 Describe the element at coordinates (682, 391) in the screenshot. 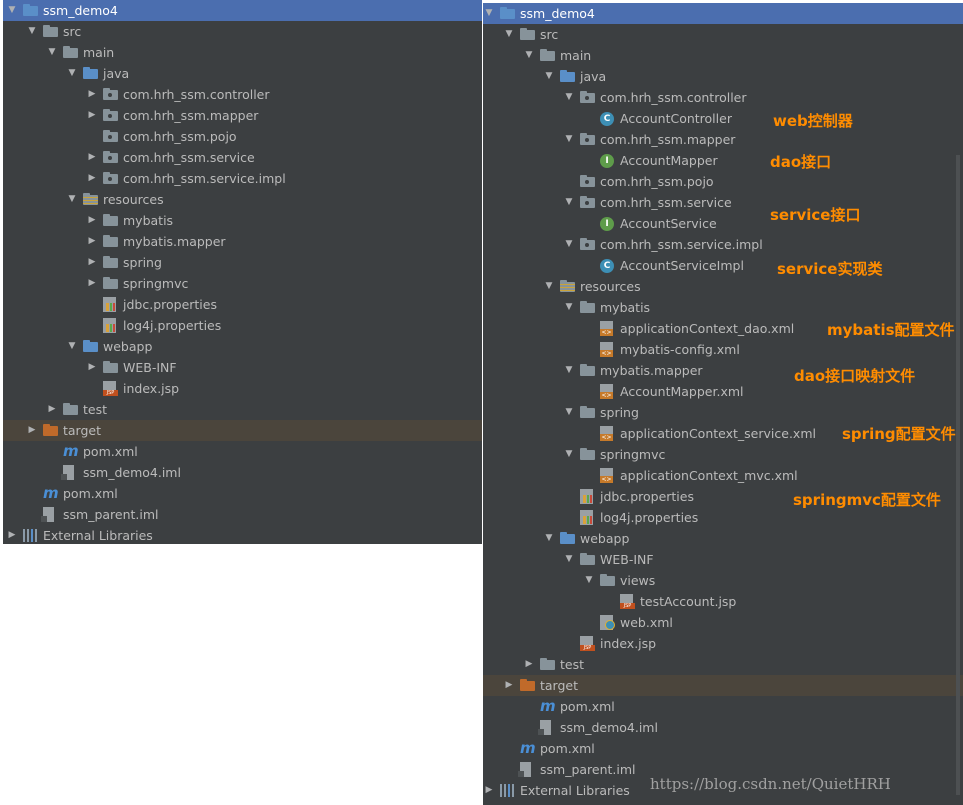

I see `tree-item-label: AccountMapper.xml` at that location.